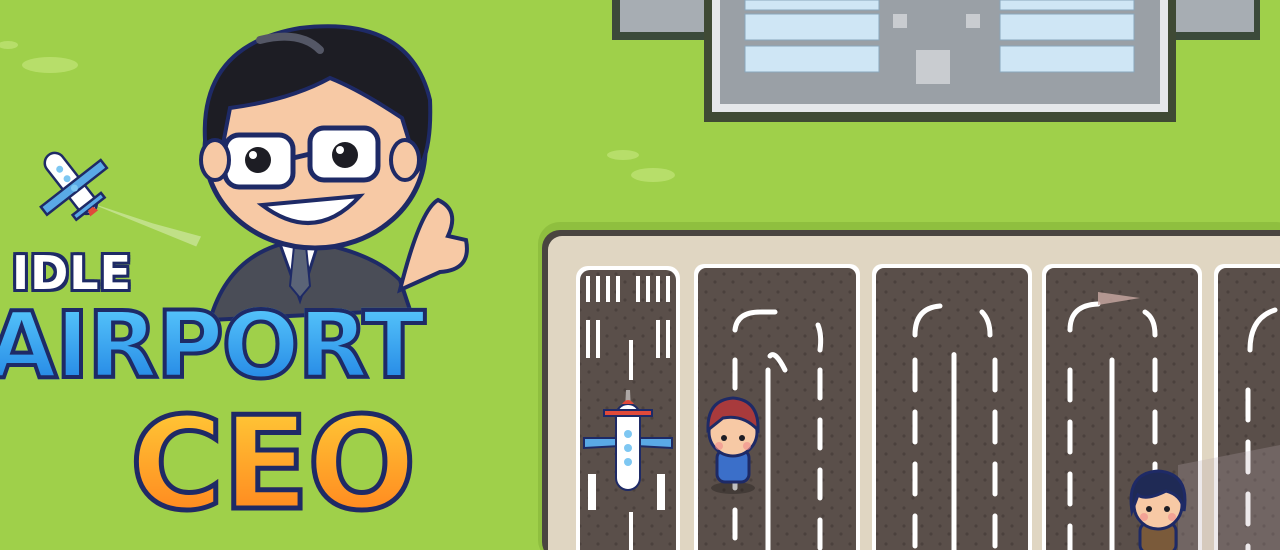  Describe the element at coordinates (936, 61) in the screenshot. I see `terminal-building` at that location.